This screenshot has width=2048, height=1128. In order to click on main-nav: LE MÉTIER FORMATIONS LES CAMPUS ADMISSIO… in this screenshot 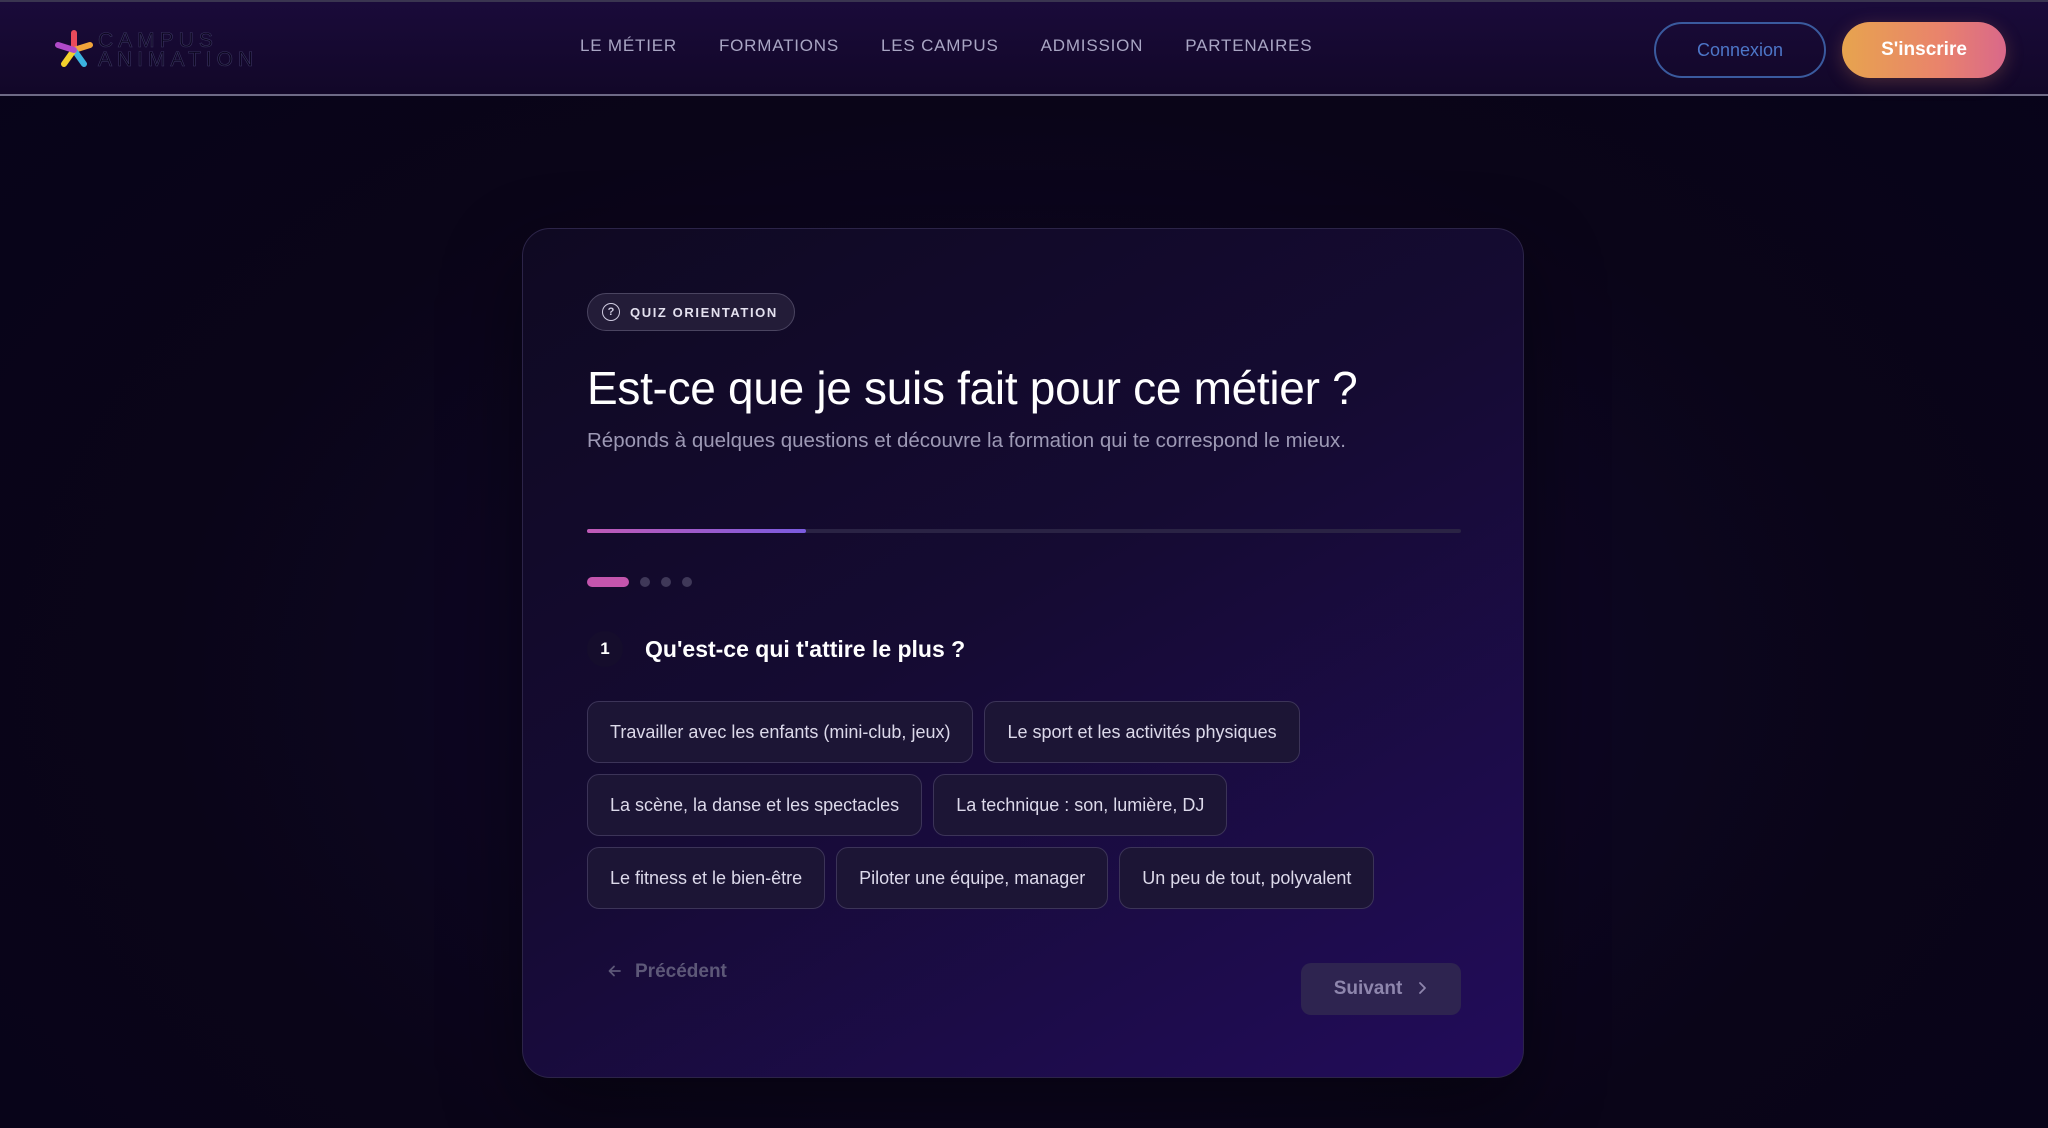, I will do `click(946, 46)`.